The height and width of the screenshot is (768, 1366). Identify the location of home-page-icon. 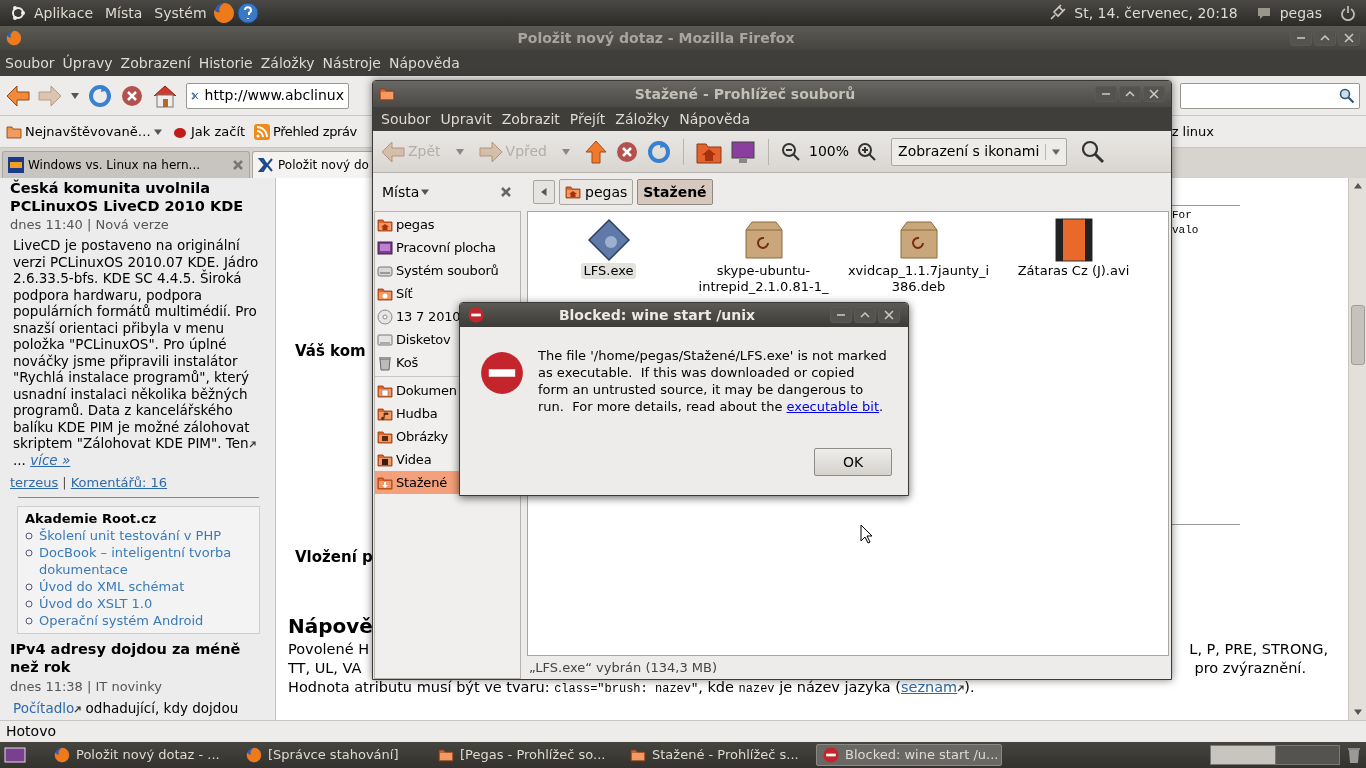
(165, 95).